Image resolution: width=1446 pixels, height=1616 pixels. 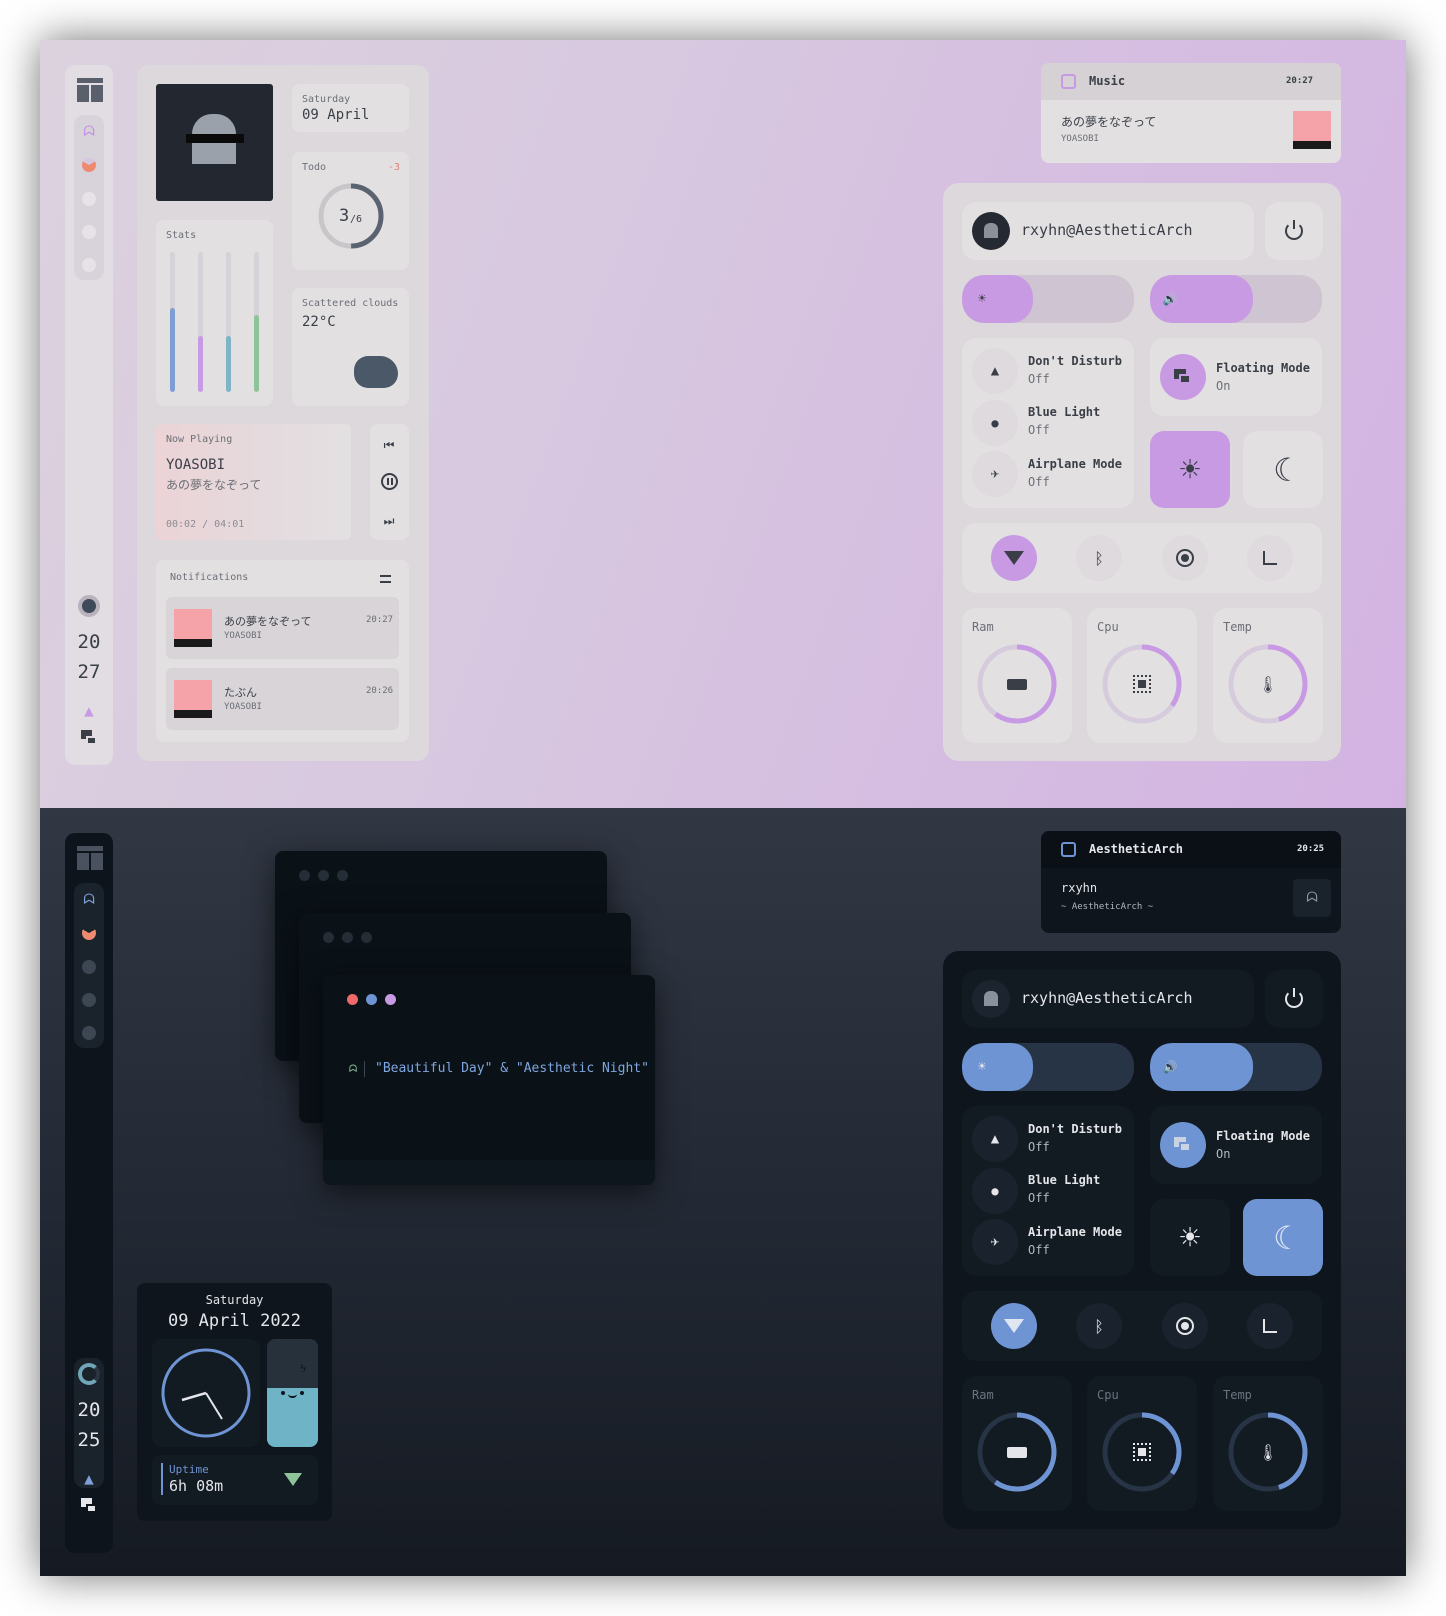 I want to click on ram-icon, so click(x=1017, y=1452).